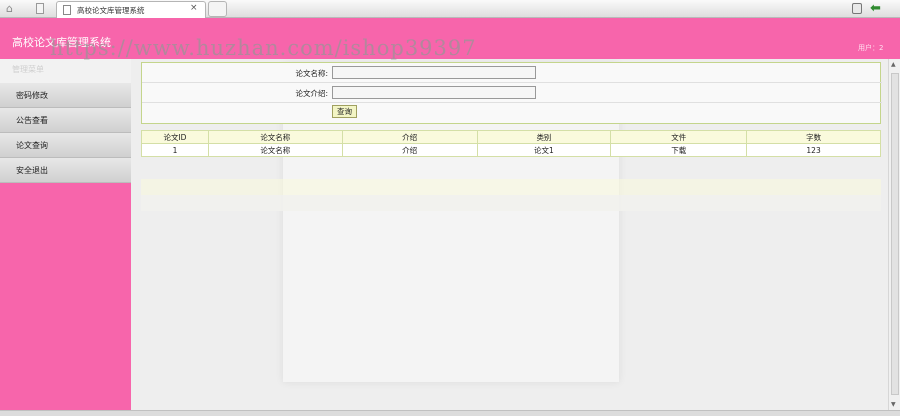 This screenshot has width=900, height=416. Describe the element at coordinates (679, 150) in the screenshot. I see `download-link: 下载` at that location.